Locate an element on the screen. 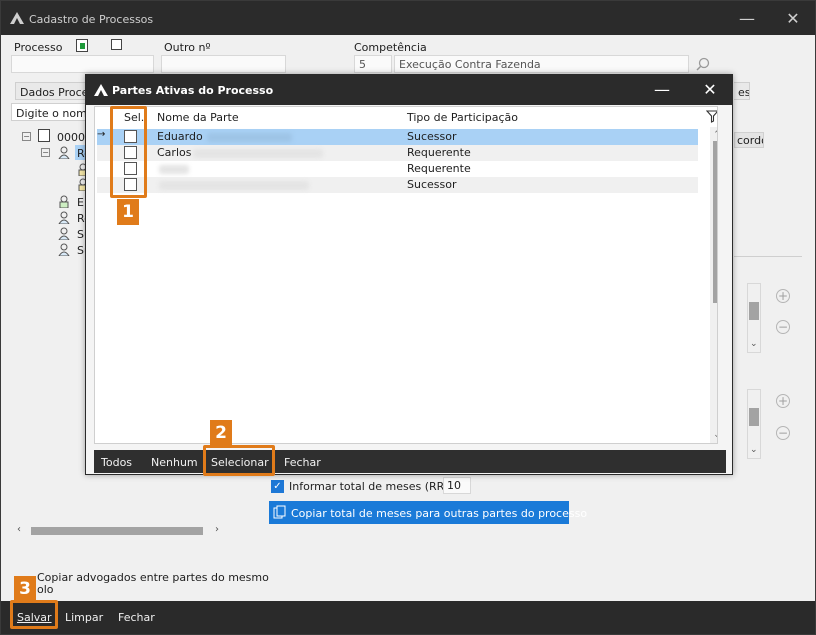 Image resolution: width=816 pixels, height=635 pixels. search-tree-input: Digite o nome is located at coordinates (49, 112).